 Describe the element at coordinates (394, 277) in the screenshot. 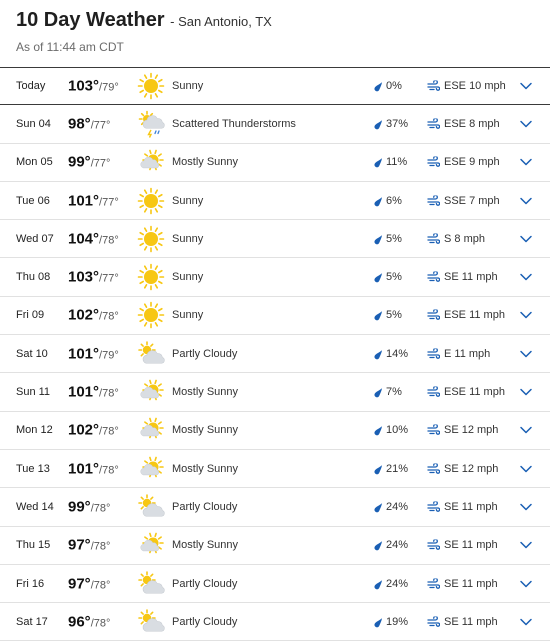

I see `precip-chance: 5%` at that location.